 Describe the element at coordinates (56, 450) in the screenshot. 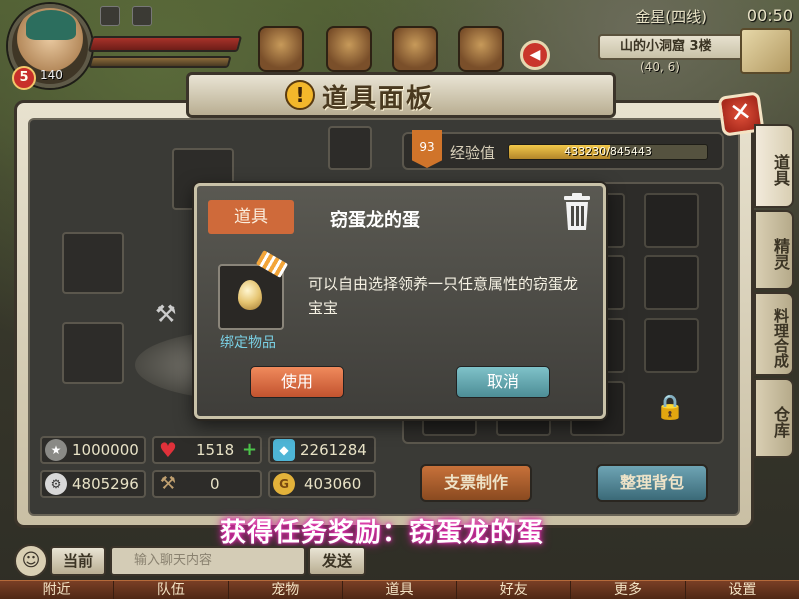

I see `star-icon: ★` at that location.